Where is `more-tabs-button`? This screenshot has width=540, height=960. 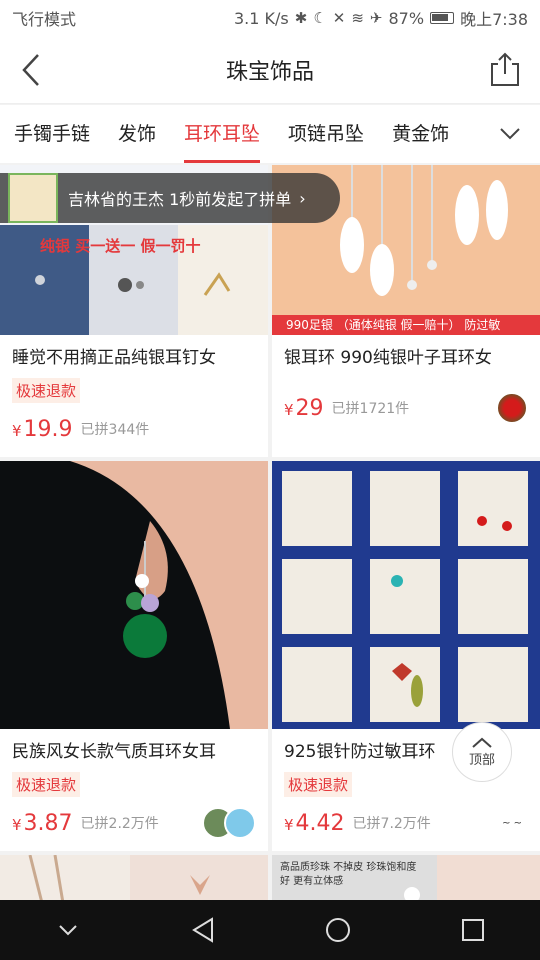 more-tabs-button is located at coordinates (510, 134).